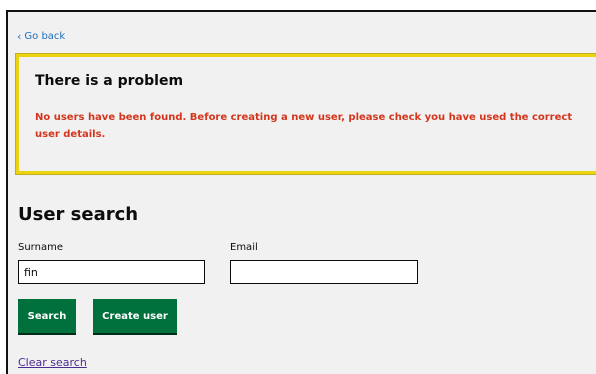 The width and height of the screenshot is (596, 374). What do you see at coordinates (324, 272) in the screenshot?
I see `email-field` at bounding box center [324, 272].